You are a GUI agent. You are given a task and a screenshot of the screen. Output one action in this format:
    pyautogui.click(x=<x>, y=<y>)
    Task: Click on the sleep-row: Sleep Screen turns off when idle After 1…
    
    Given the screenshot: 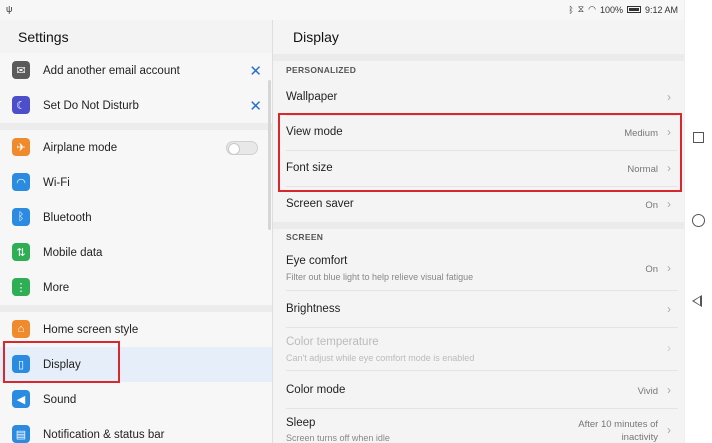 What is the action you would take?
    pyautogui.click(x=478, y=425)
    